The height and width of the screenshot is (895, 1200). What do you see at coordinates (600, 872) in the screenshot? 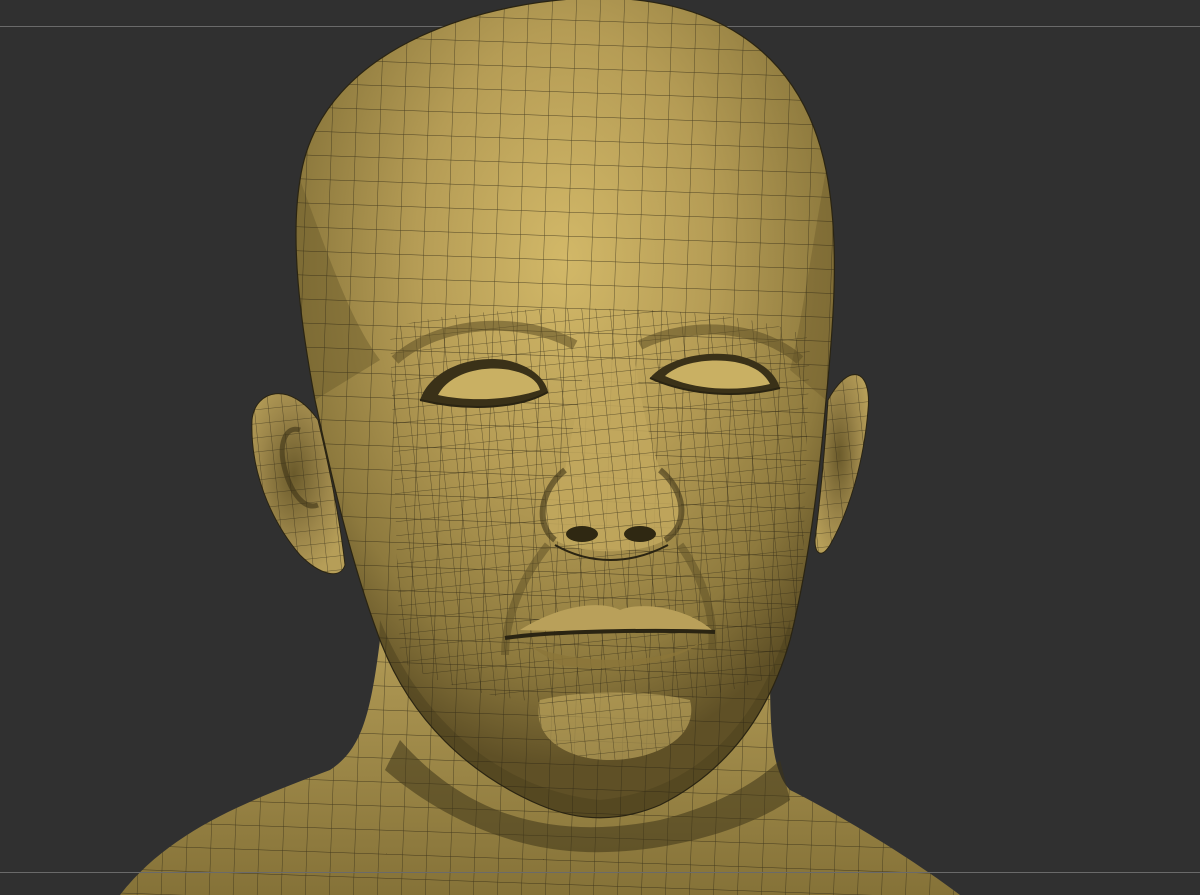
I see `viewport-bottom-guide-line` at bounding box center [600, 872].